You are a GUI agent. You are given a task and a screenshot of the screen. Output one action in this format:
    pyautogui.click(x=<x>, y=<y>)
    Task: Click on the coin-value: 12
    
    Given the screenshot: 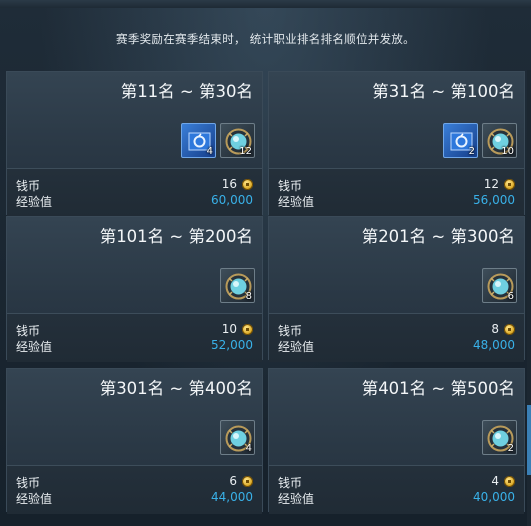 What is the action you would take?
    pyautogui.click(x=499, y=184)
    